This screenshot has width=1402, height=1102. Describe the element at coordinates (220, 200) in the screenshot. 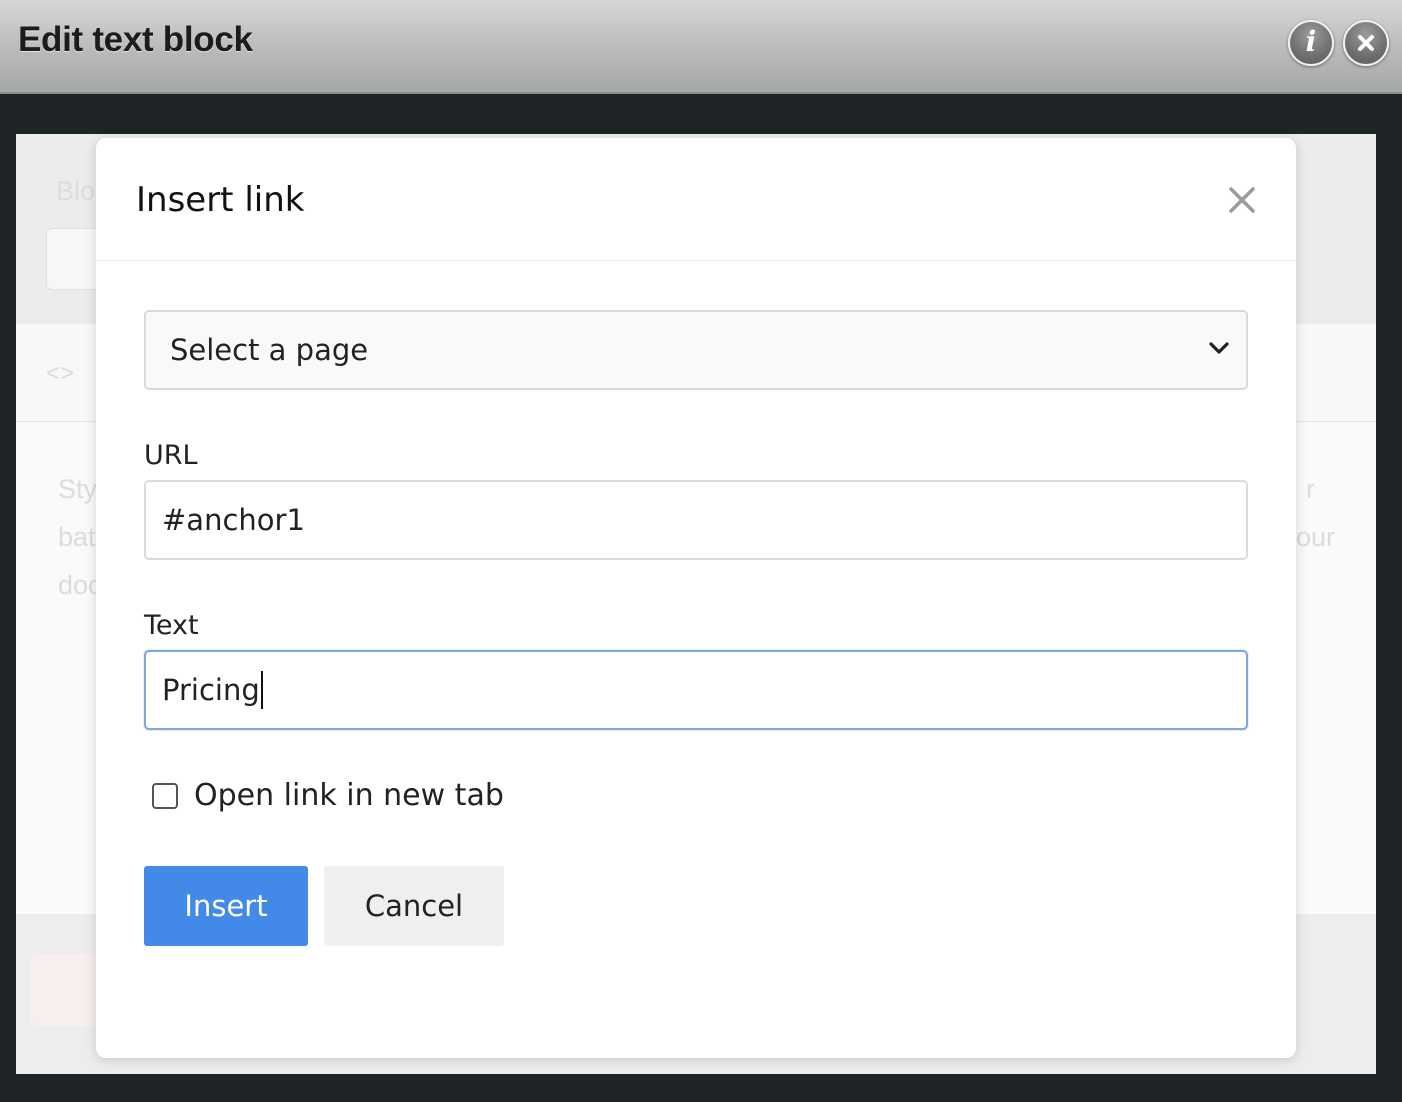

I see `dialog-title: Insert link` at that location.